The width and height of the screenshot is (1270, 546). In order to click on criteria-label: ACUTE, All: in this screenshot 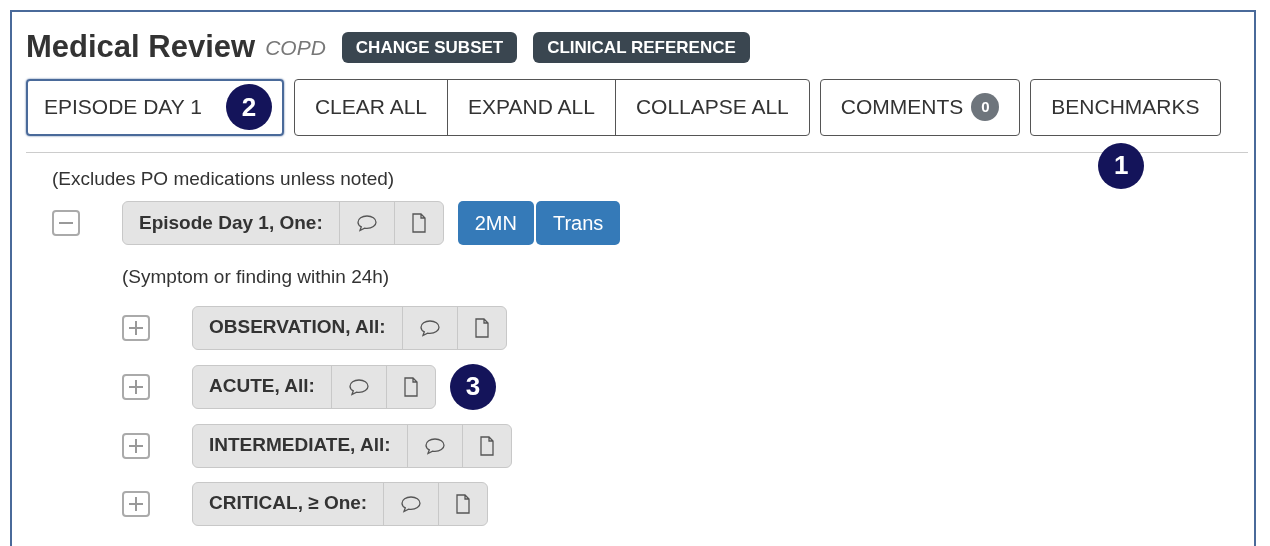, I will do `click(262, 386)`.